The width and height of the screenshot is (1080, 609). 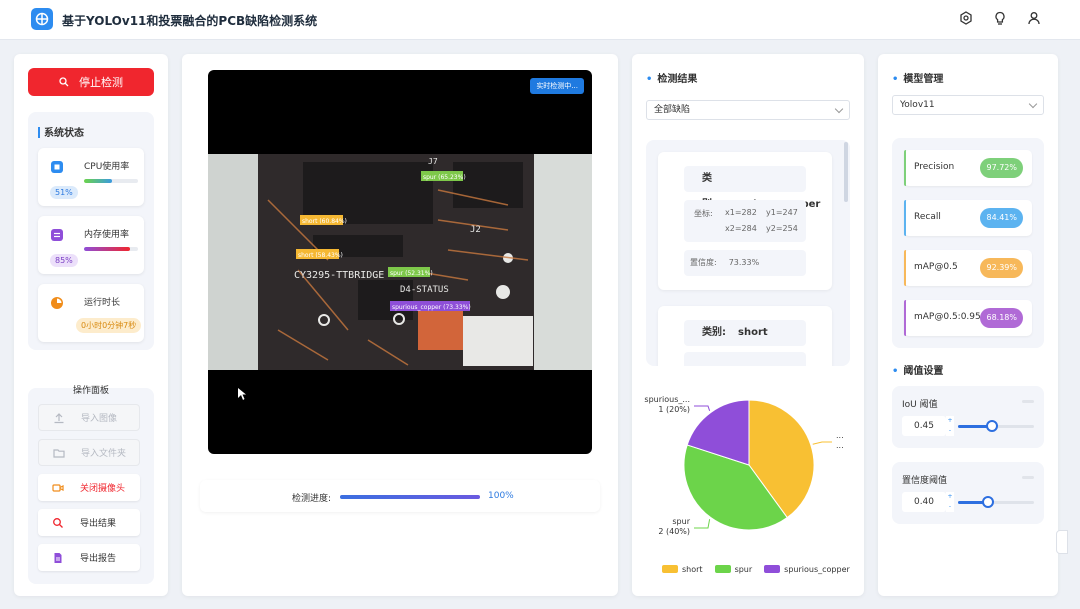 What do you see at coordinates (101, 82) in the screenshot?
I see `stop-detection-label: 停止检测` at bounding box center [101, 82].